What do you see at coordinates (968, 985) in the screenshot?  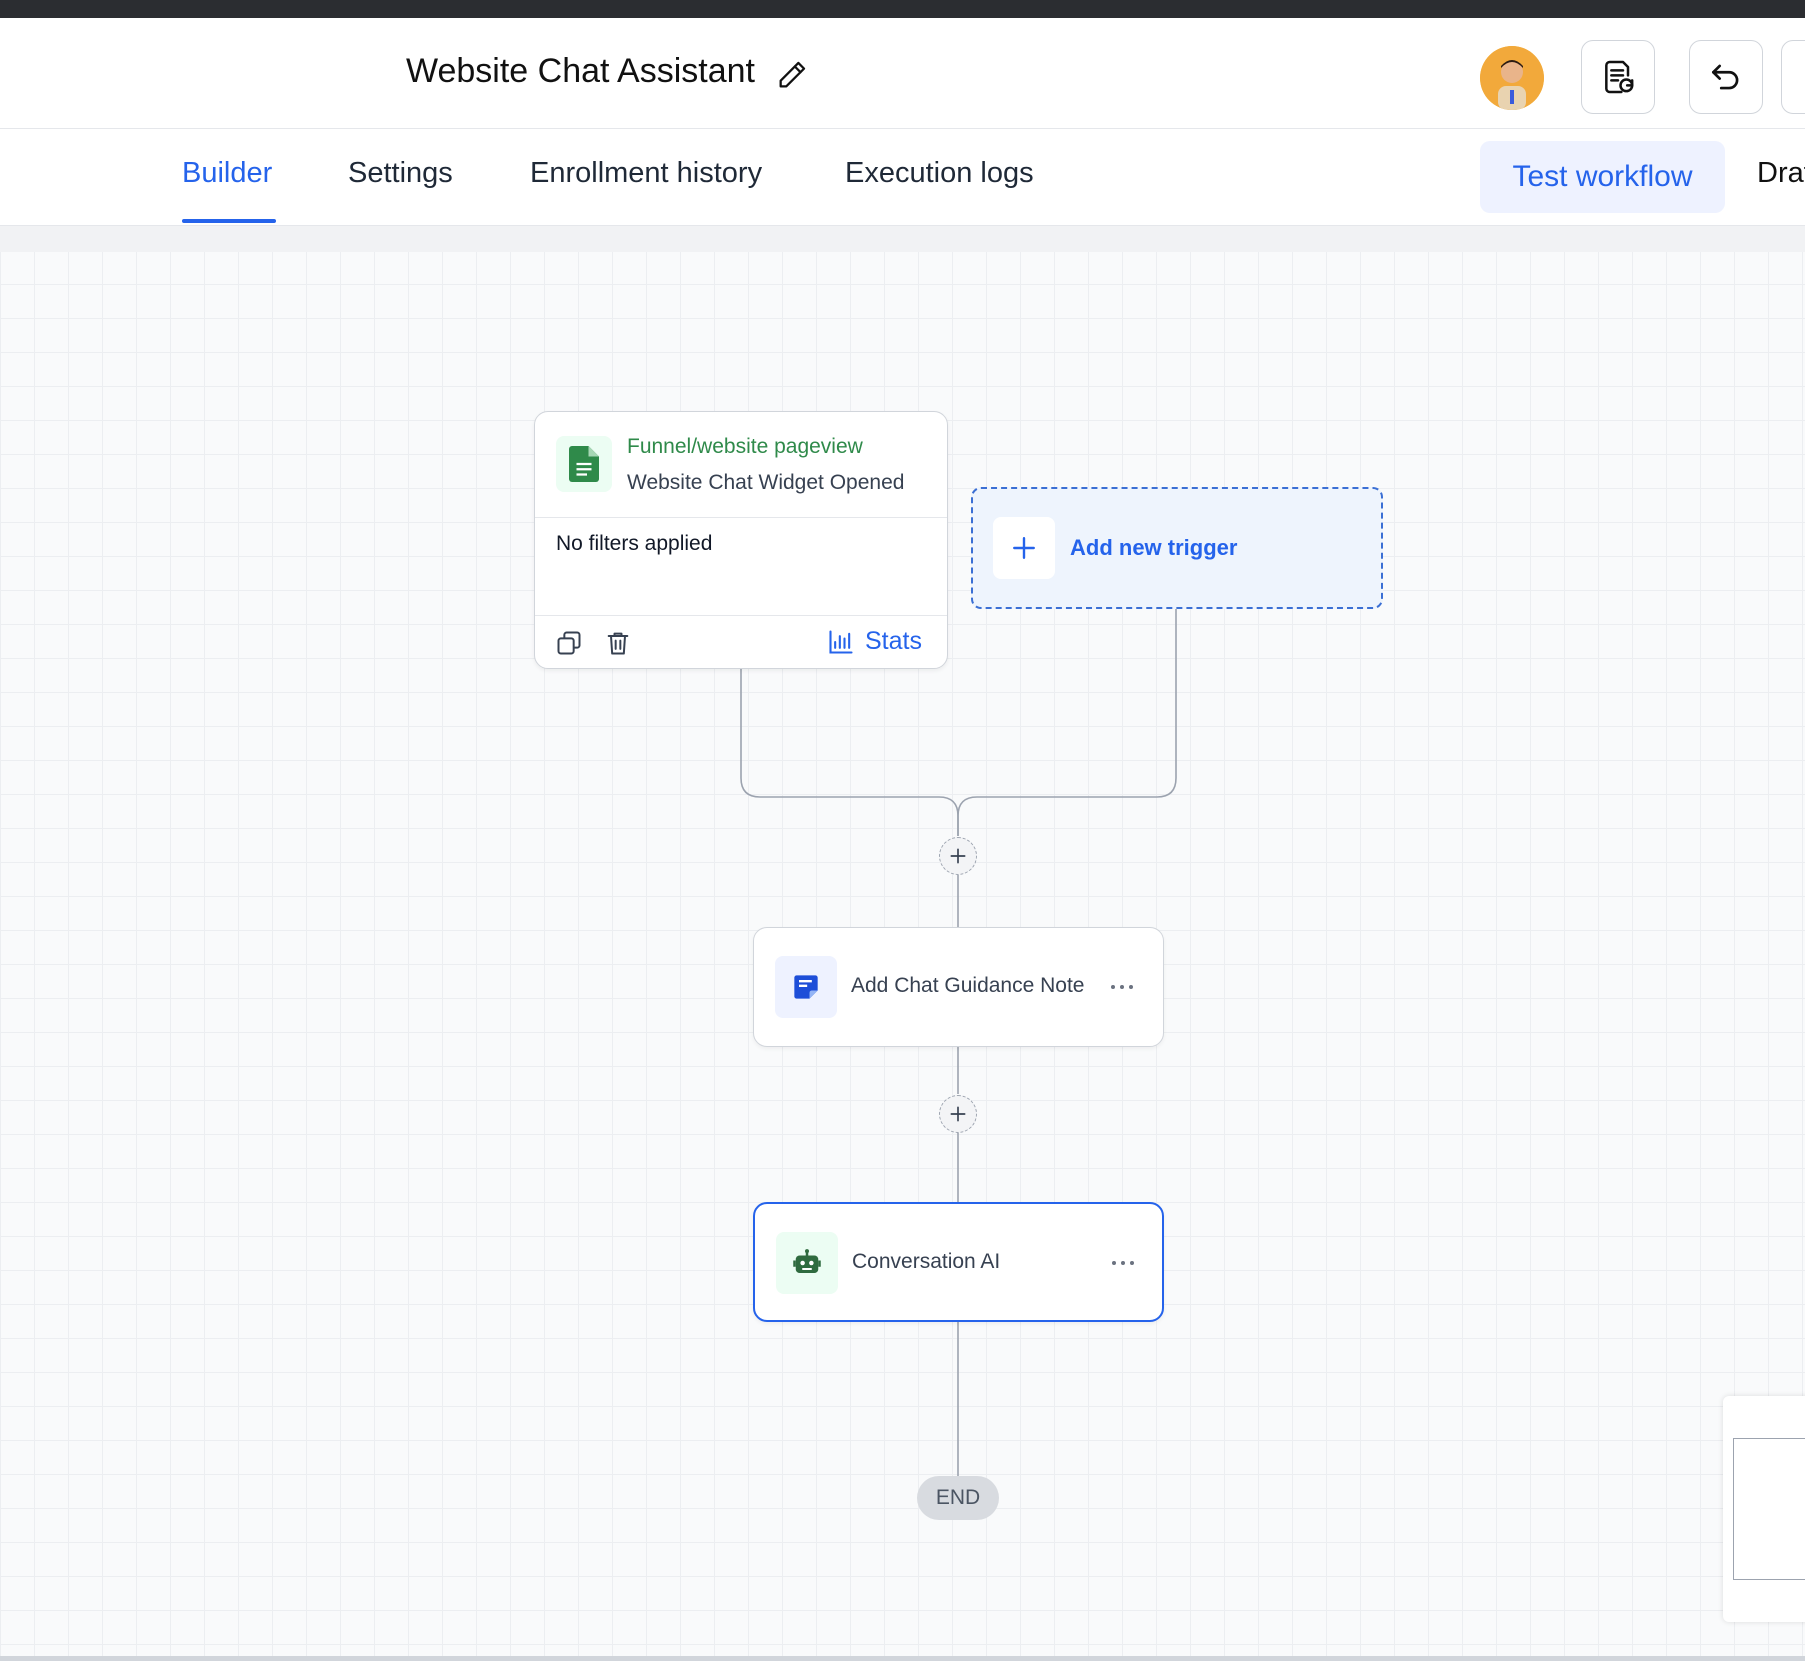 I see `action-label: Add Chat Guidance Note` at bounding box center [968, 985].